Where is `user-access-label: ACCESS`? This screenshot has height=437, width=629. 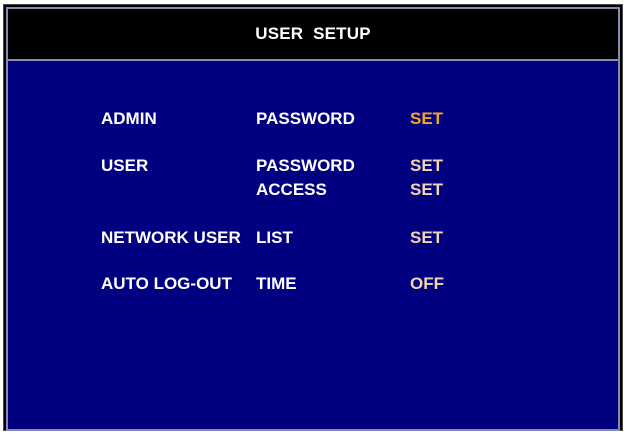
user-access-label: ACCESS is located at coordinates (291, 189).